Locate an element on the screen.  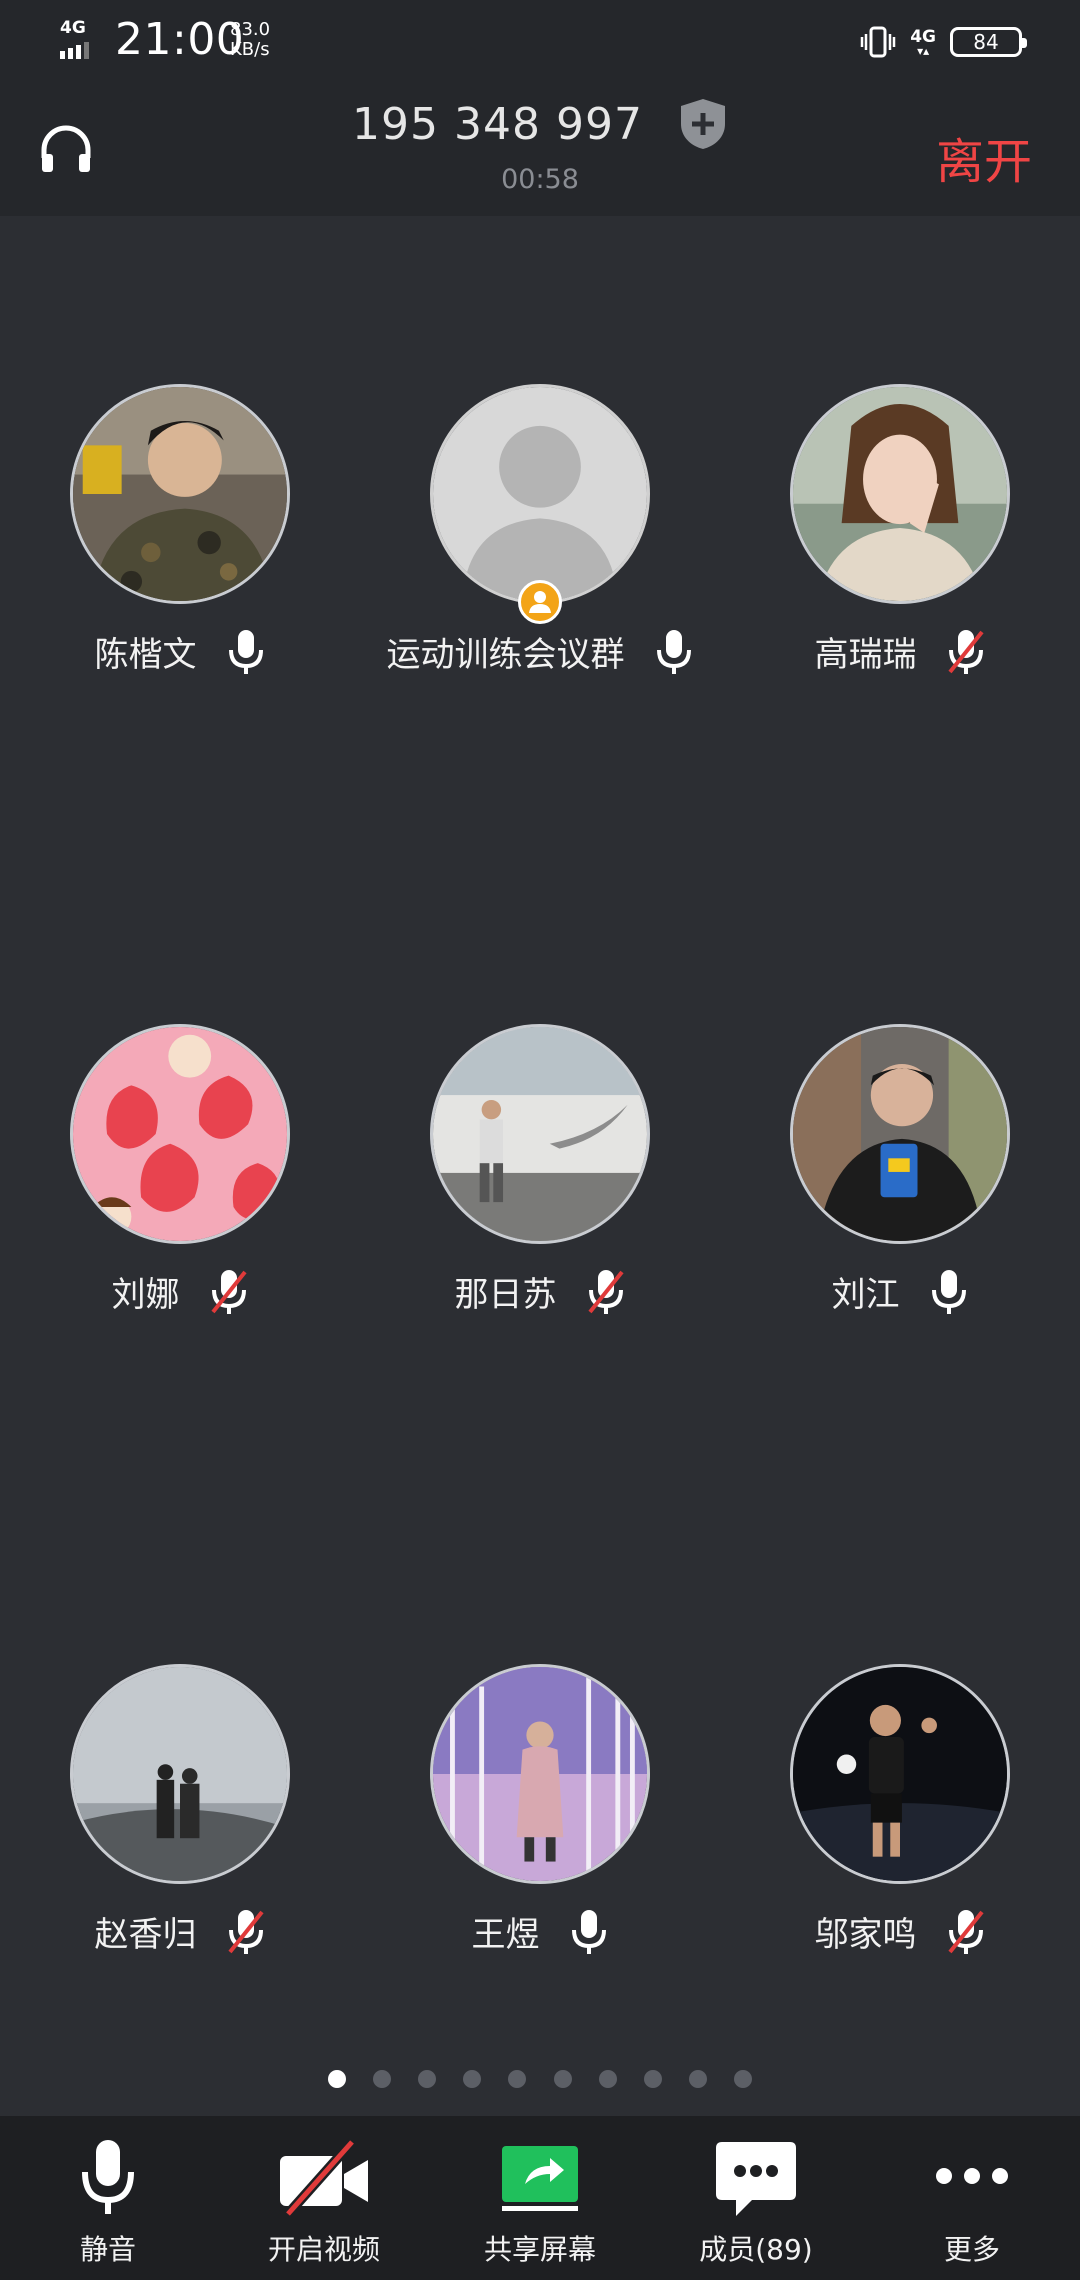
participant-tile: 那日苏 is located at coordinates (540, 1184).